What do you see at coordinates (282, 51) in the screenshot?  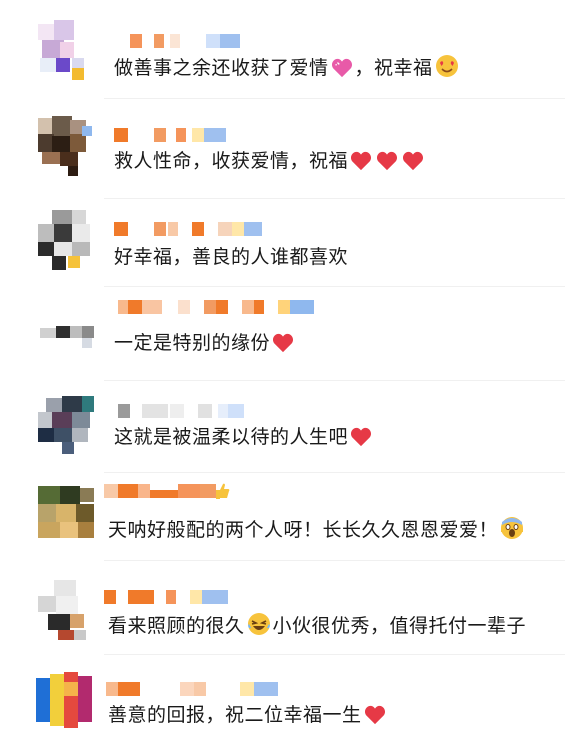 I see `comment-item: 做善事之余还收获了爱情 ，祝幸福` at bounding box center [282, 51].